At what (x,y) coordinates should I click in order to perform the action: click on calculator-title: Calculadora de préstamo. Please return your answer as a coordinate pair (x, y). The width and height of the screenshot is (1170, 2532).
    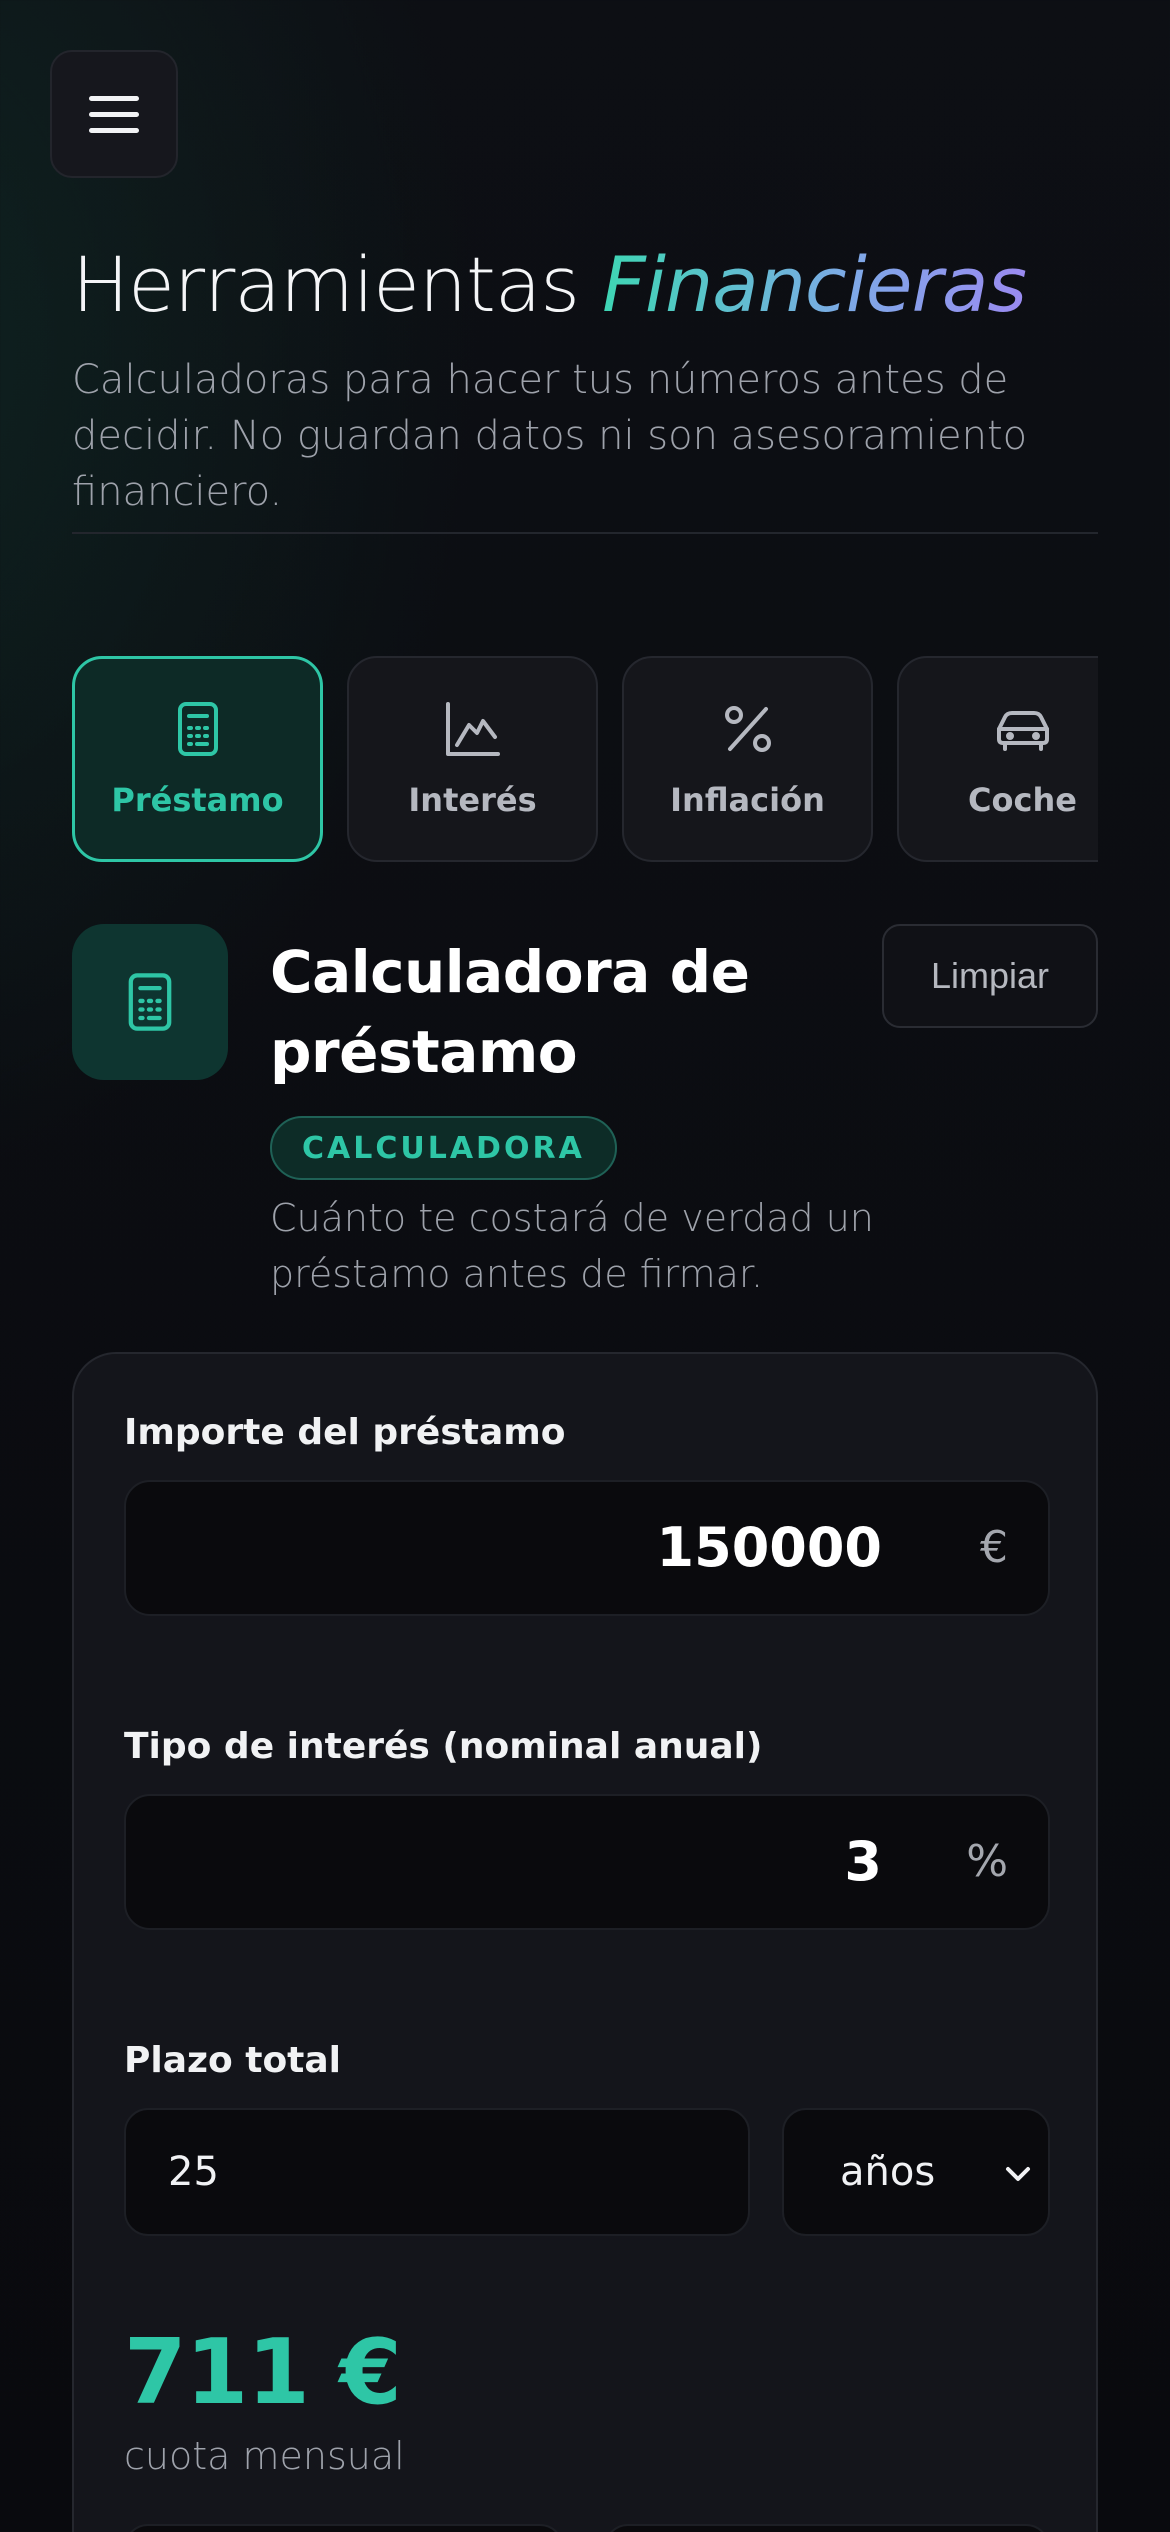
    Looking at the image, I should click on (510, 1012).